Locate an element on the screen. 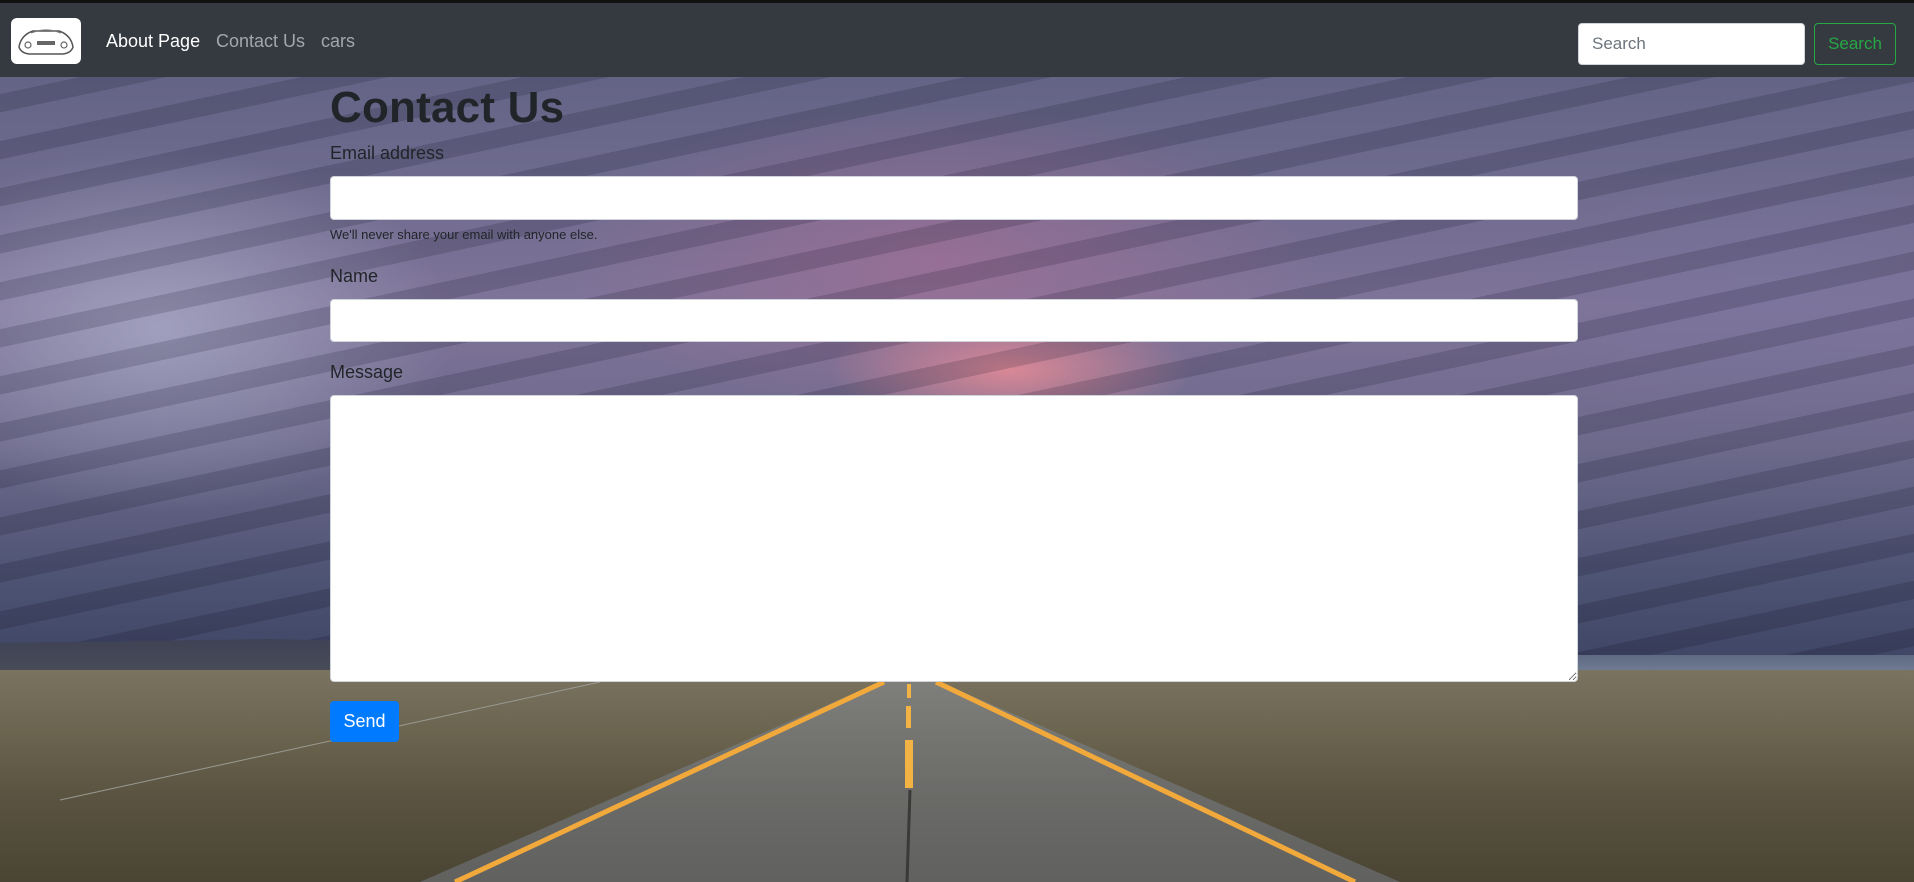 This screenshot has height=882, width=1914. email-label: Email address is located at coordinates (387, 153).